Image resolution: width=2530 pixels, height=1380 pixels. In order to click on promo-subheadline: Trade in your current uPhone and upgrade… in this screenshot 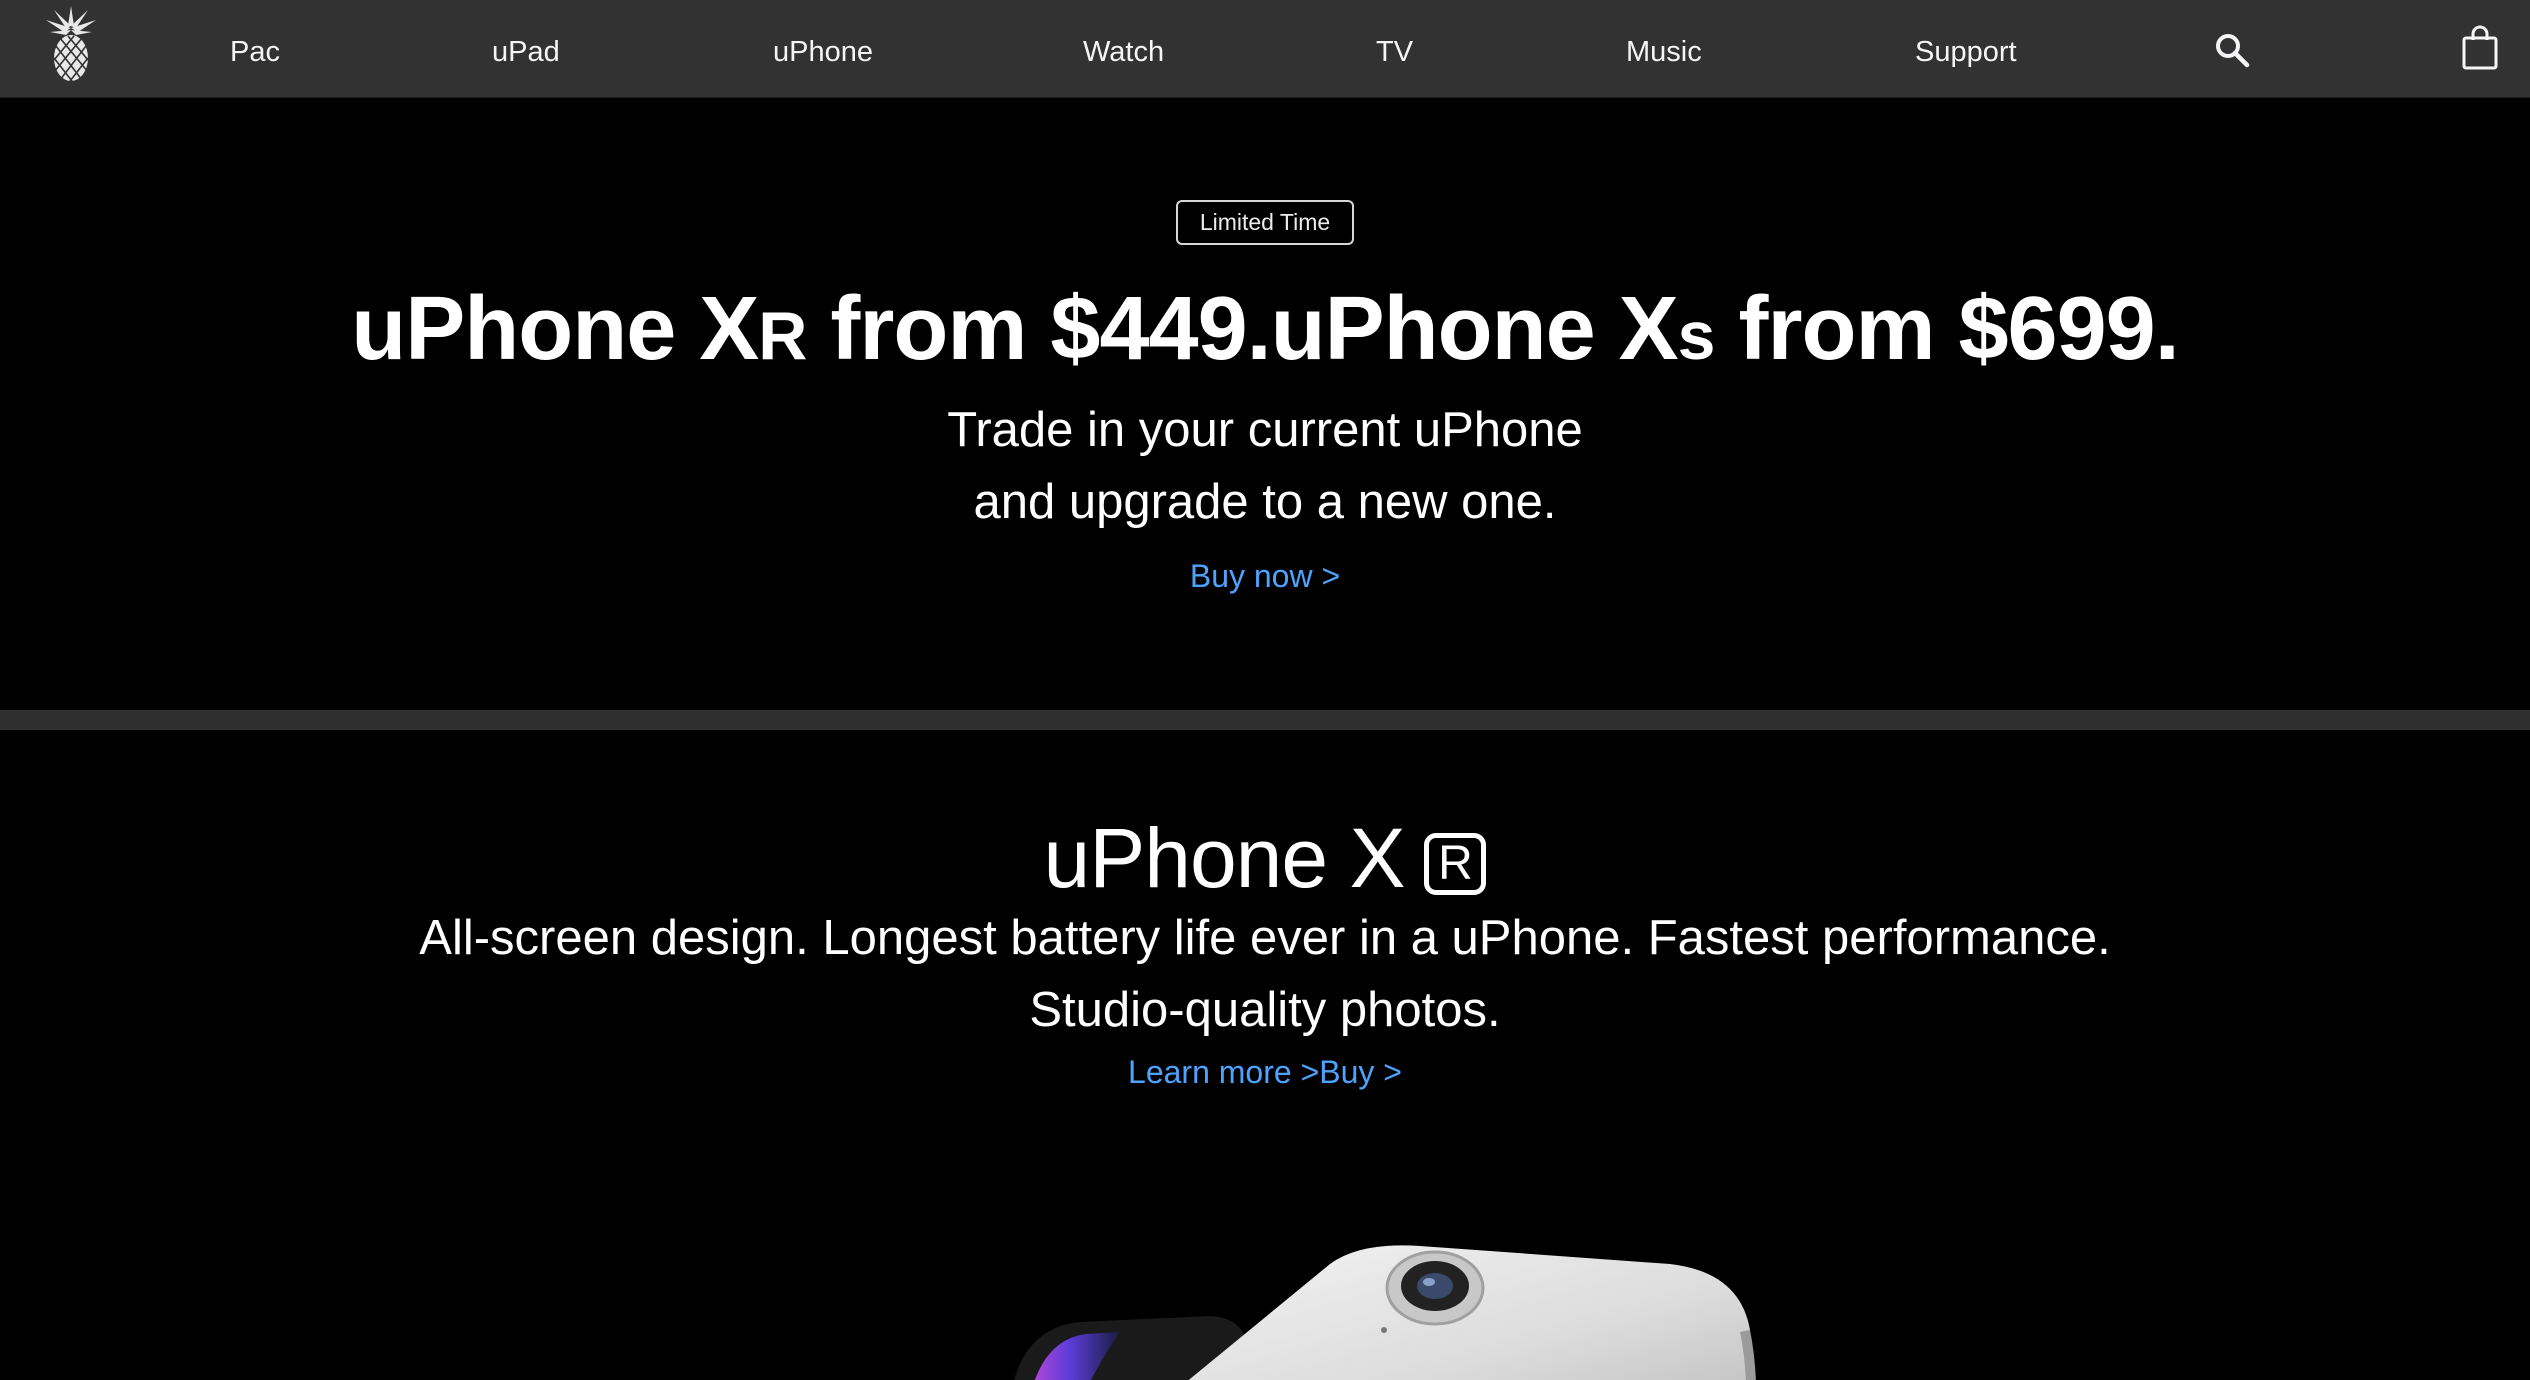, I will do `click(1265, 466)`.